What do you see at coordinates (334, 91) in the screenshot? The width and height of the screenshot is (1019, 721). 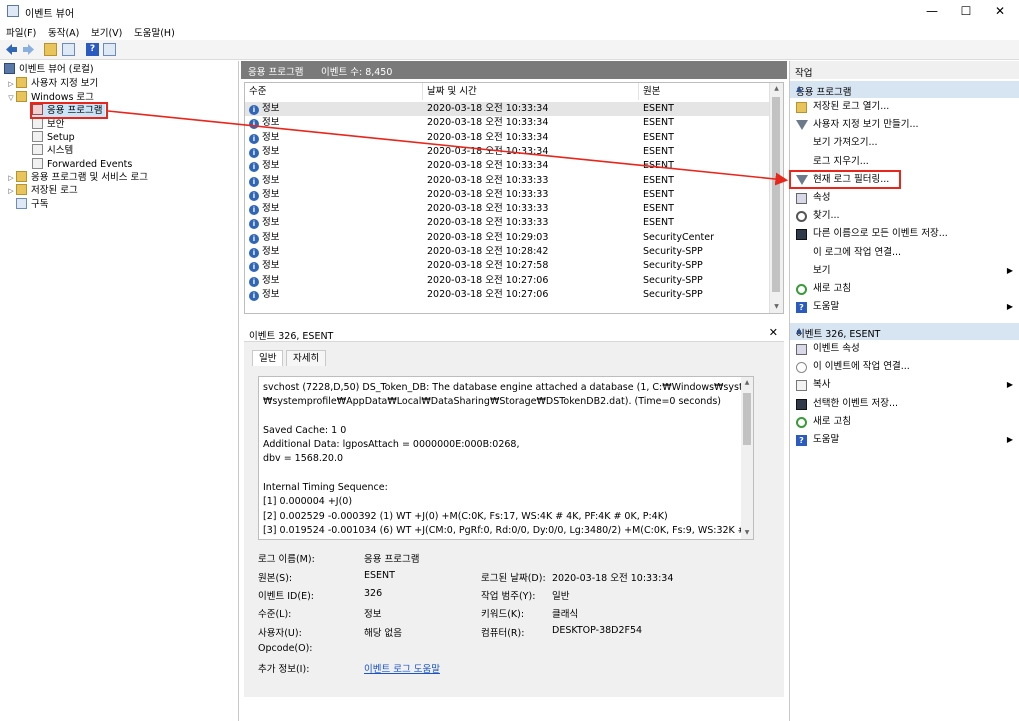 I see `column-header-level: 수준` at bounding box center [334, 91].